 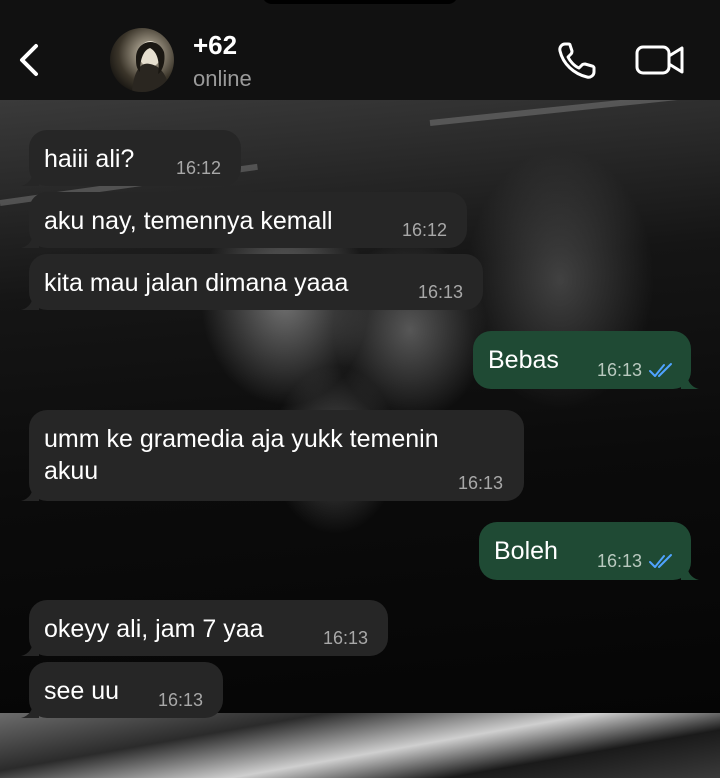 I want to click on background-detail, so click(x=574, y=113).